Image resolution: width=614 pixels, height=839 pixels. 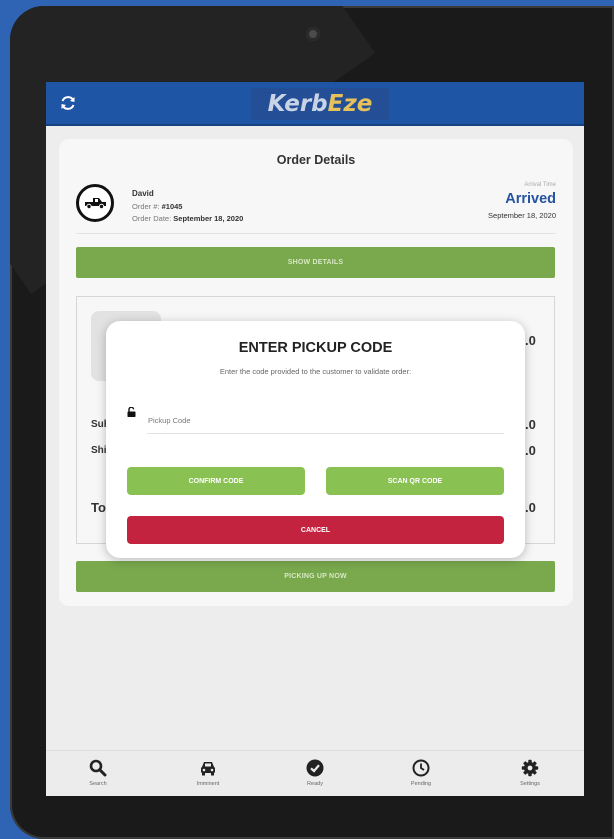 I want to click on nav-item-settings: Settings, so click(x=530, y=773).